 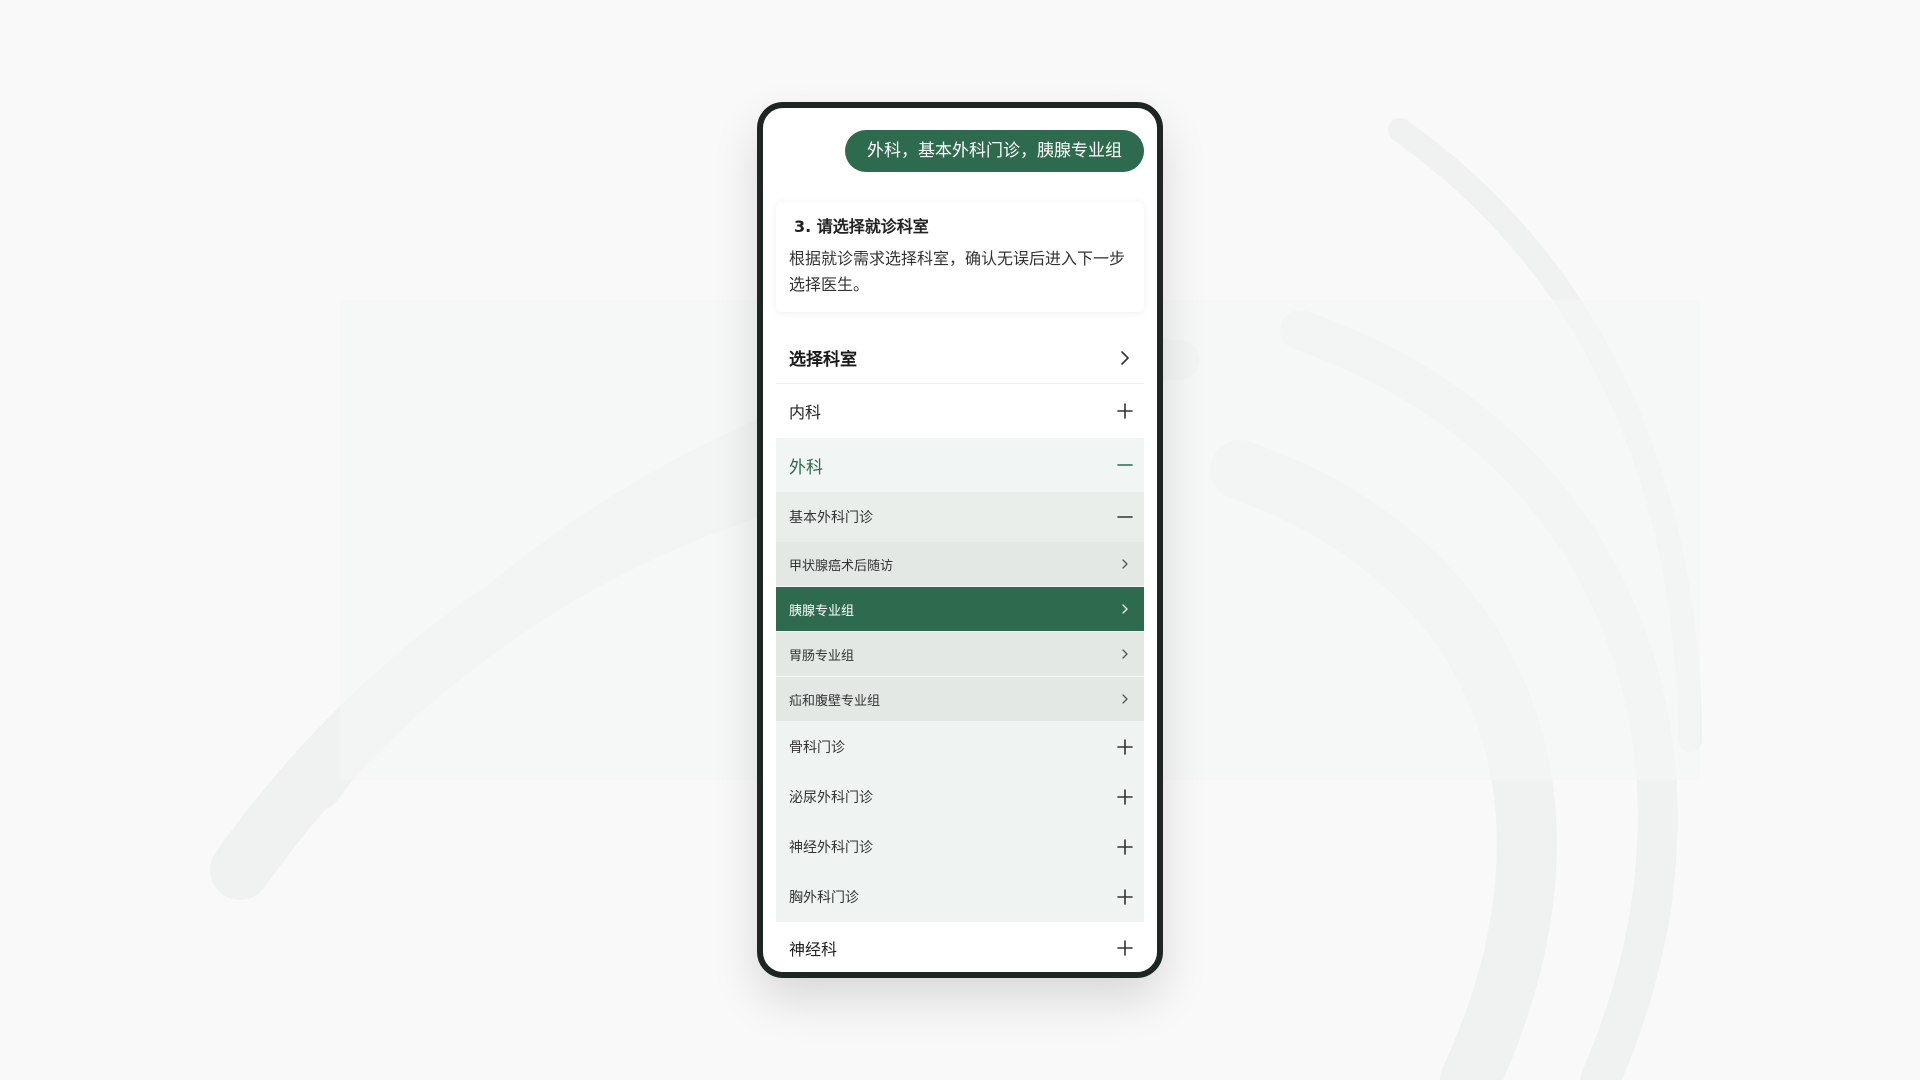 I want to click on department-label: 内科, so click(x=805, y=412).